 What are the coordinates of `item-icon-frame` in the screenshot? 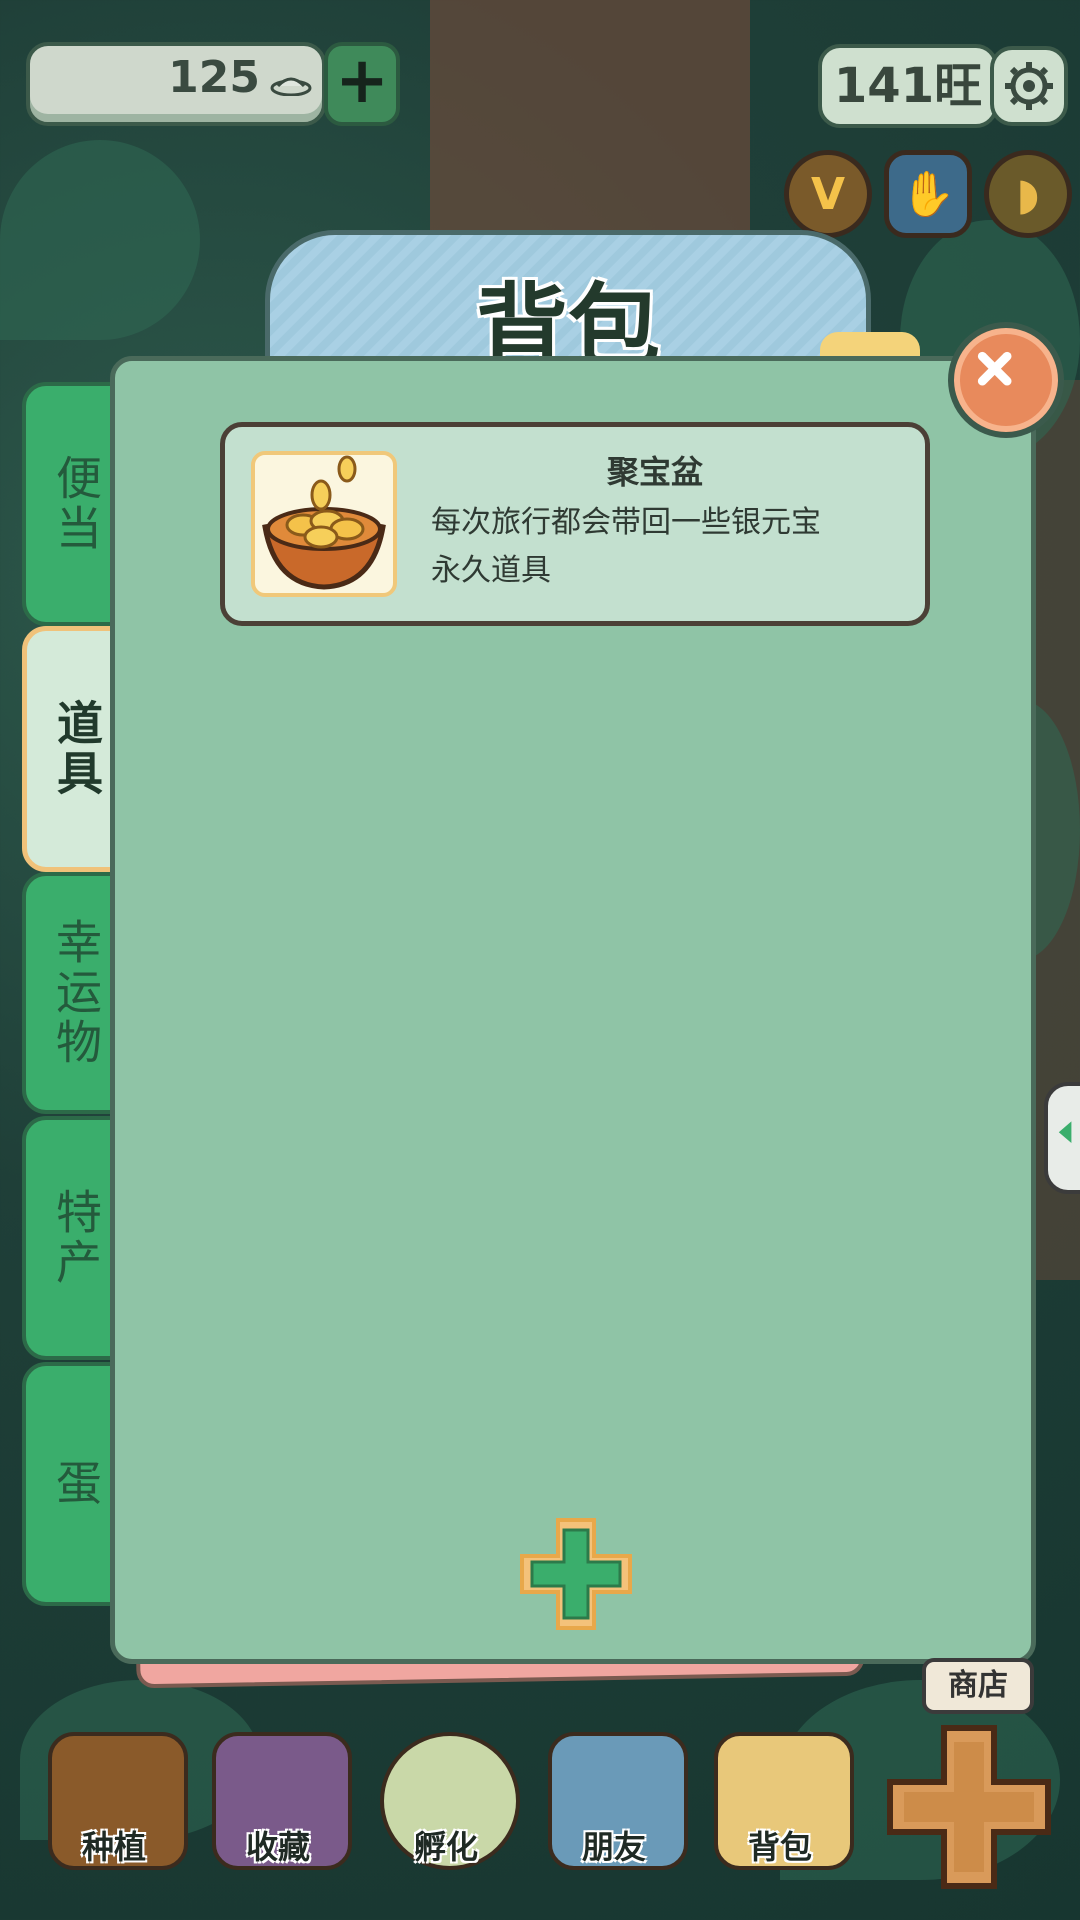 It's located at (324, 524).